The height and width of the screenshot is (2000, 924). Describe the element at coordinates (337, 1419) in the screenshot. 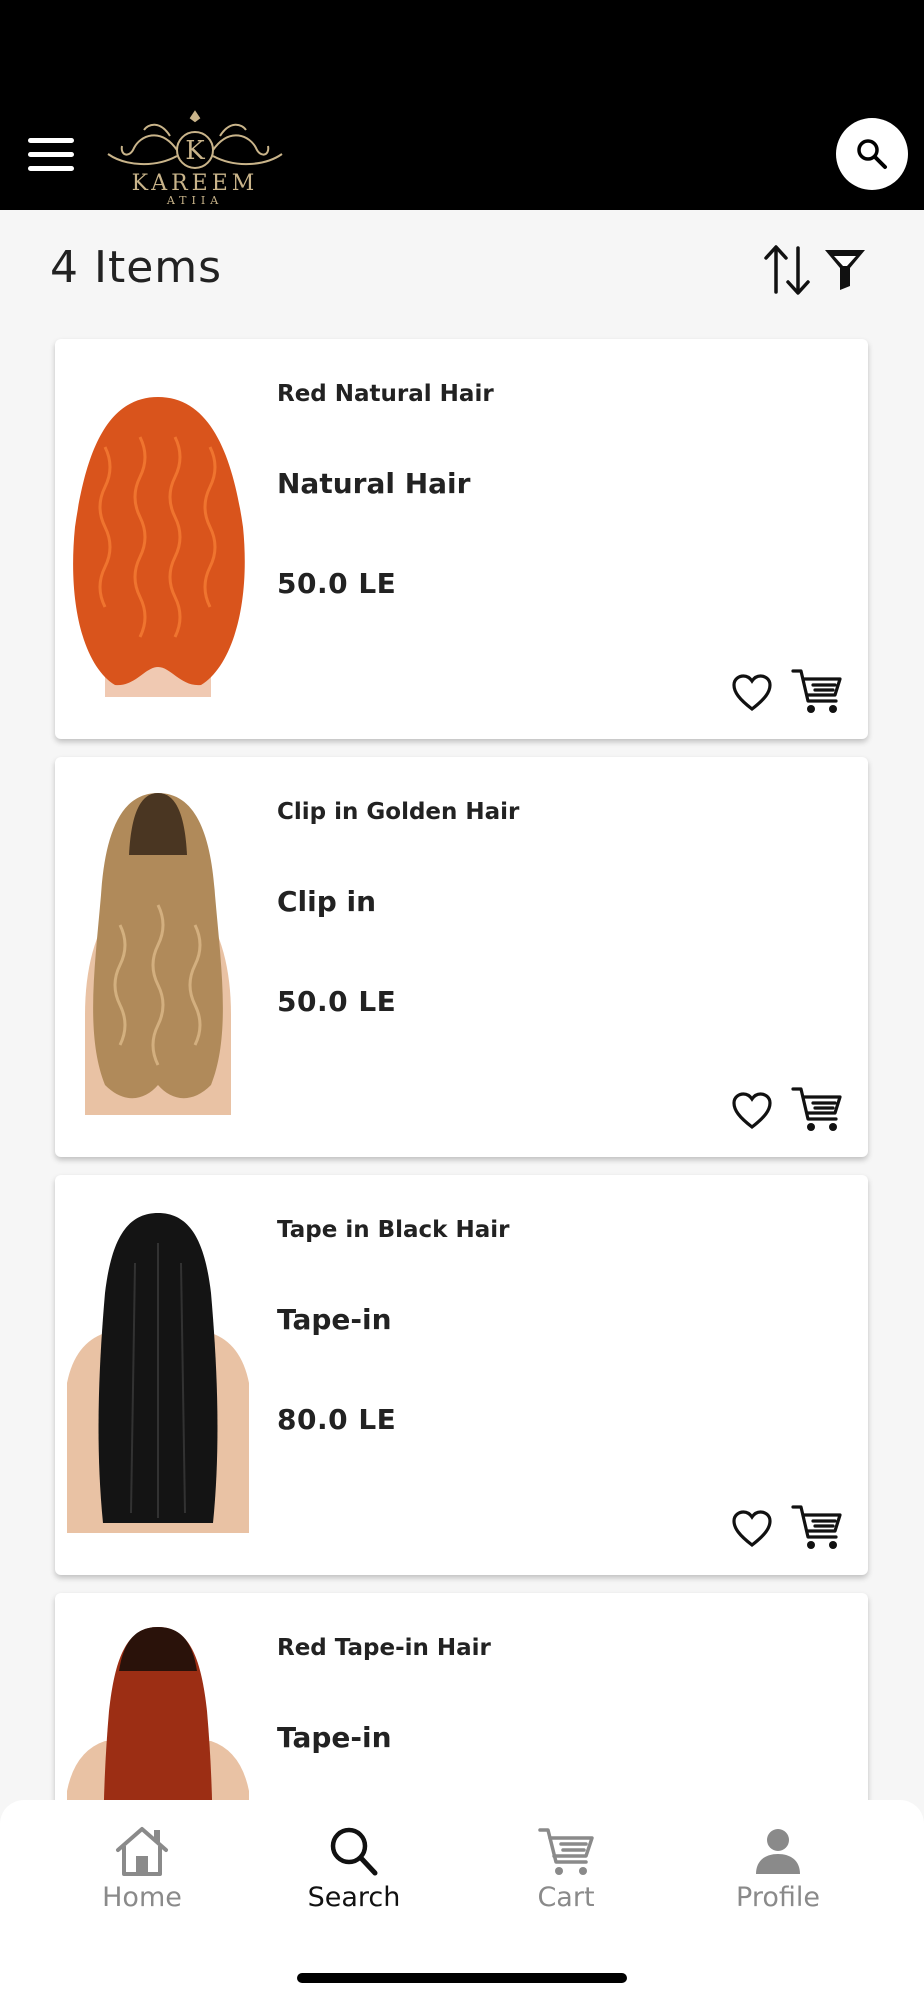

I see `product-price: 80.0 LE` at that location.